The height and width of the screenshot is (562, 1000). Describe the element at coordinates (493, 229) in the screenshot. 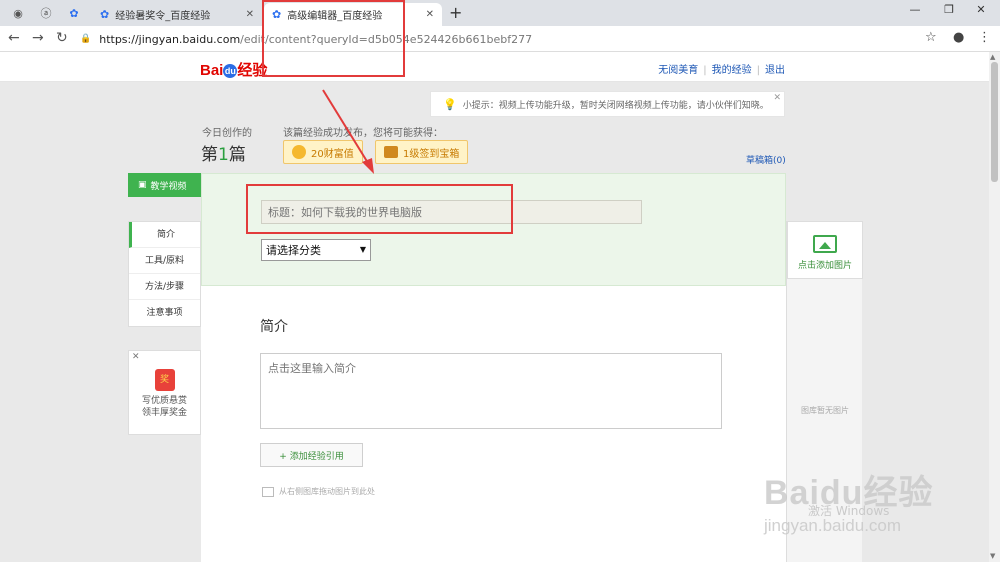

I see `editor-title-section: 请选择分类 ▼` at that location.